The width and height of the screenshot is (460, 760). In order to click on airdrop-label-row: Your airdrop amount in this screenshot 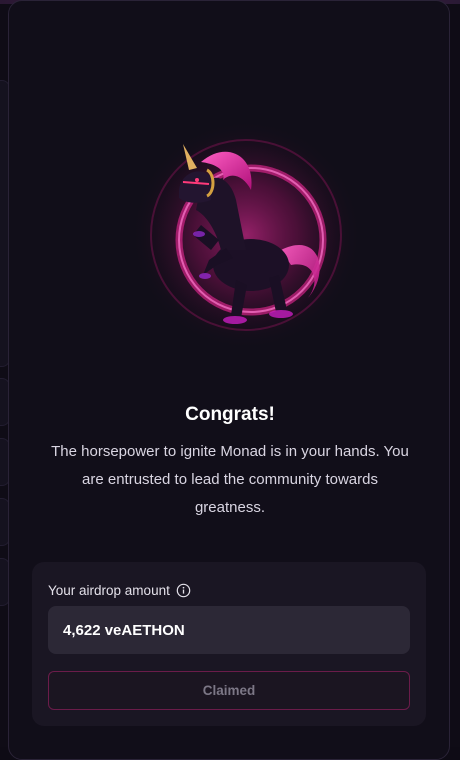, I will do `click(119, 590)`.